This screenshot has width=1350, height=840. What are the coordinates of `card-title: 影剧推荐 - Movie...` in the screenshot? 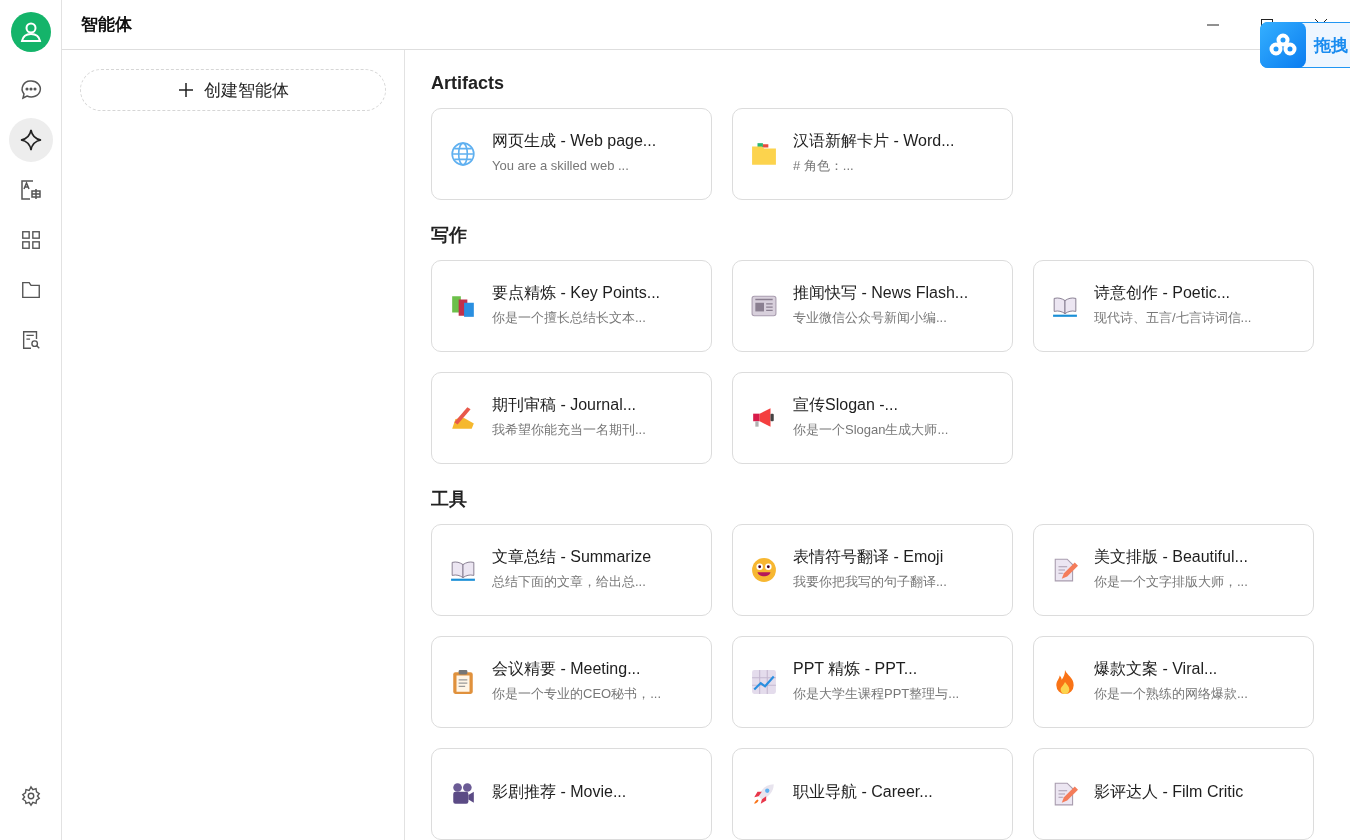 It's located at (559, 792).